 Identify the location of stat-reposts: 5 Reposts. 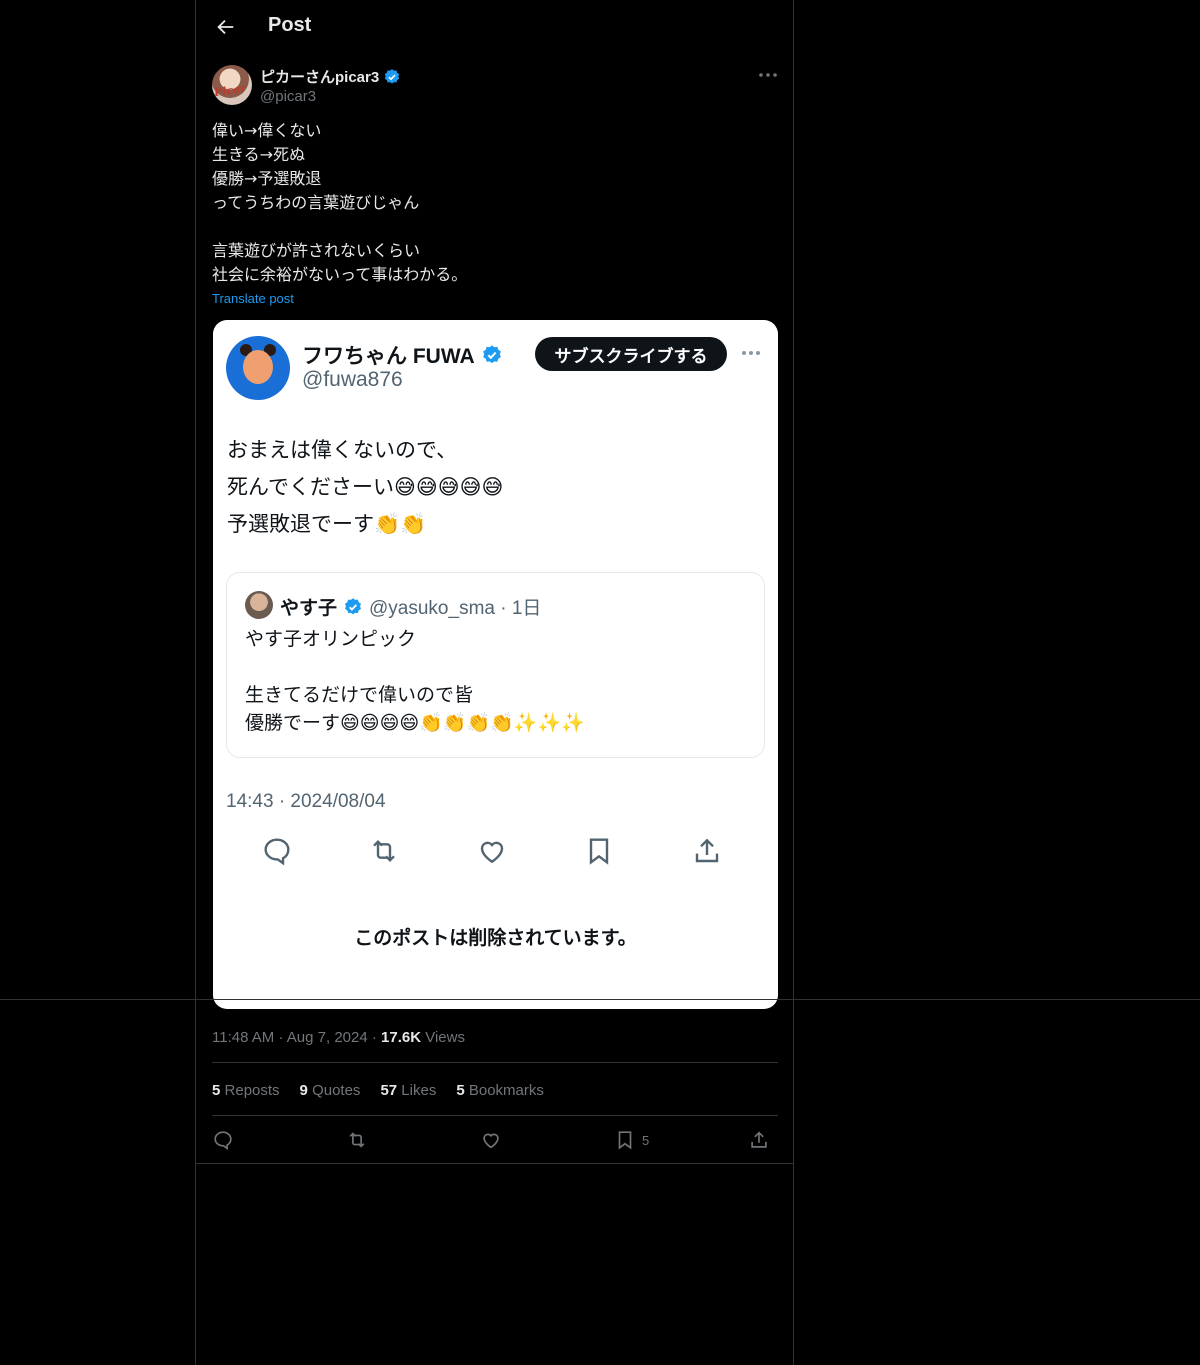
(246, 1090).